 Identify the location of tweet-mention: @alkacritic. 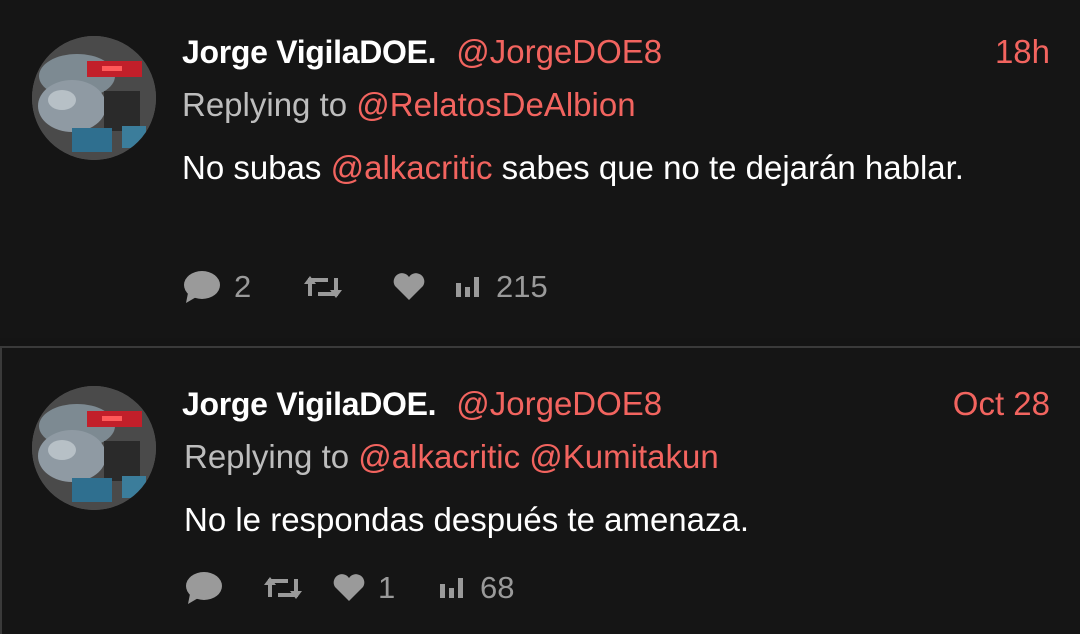
(412, 167).